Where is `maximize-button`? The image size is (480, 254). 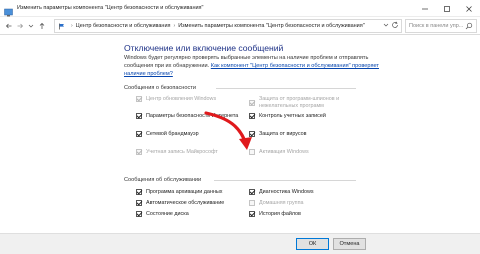
maximize-button is located at coordinates (447, 8).